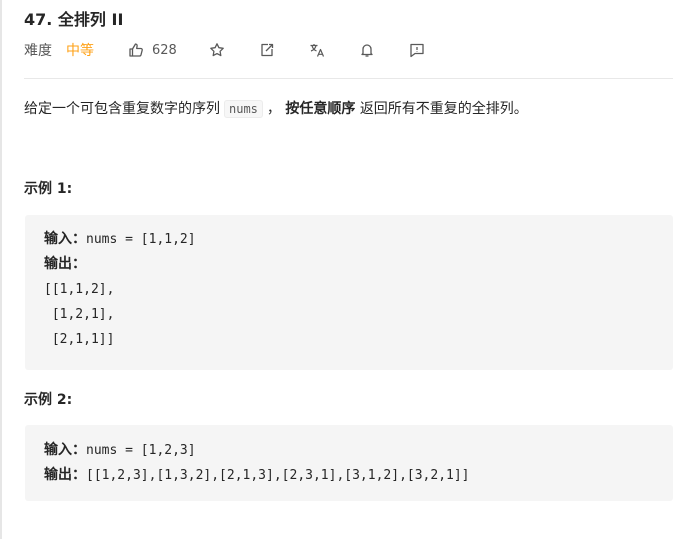 The width and height of the screenshot is (677, 539). What do you see at coordinates (164, 50) in the screenshot?
I see `like-count: 628` at bounding box center [164, 50].